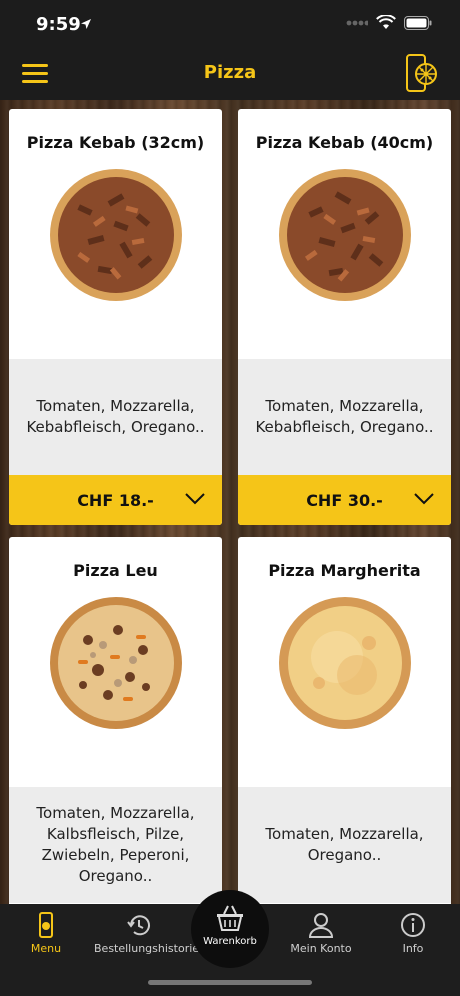  Describe the element at coordinates (344, 142) in the screenshot. I see `product-name: Pizza Kebab (40cm)` at that location.